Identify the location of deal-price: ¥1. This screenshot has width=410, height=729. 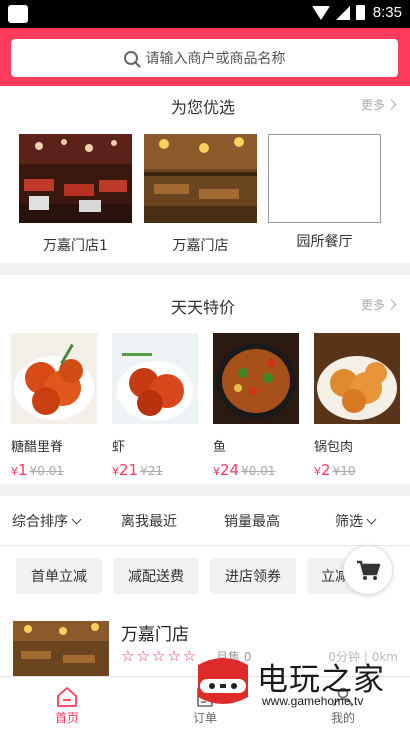
(19, 470).